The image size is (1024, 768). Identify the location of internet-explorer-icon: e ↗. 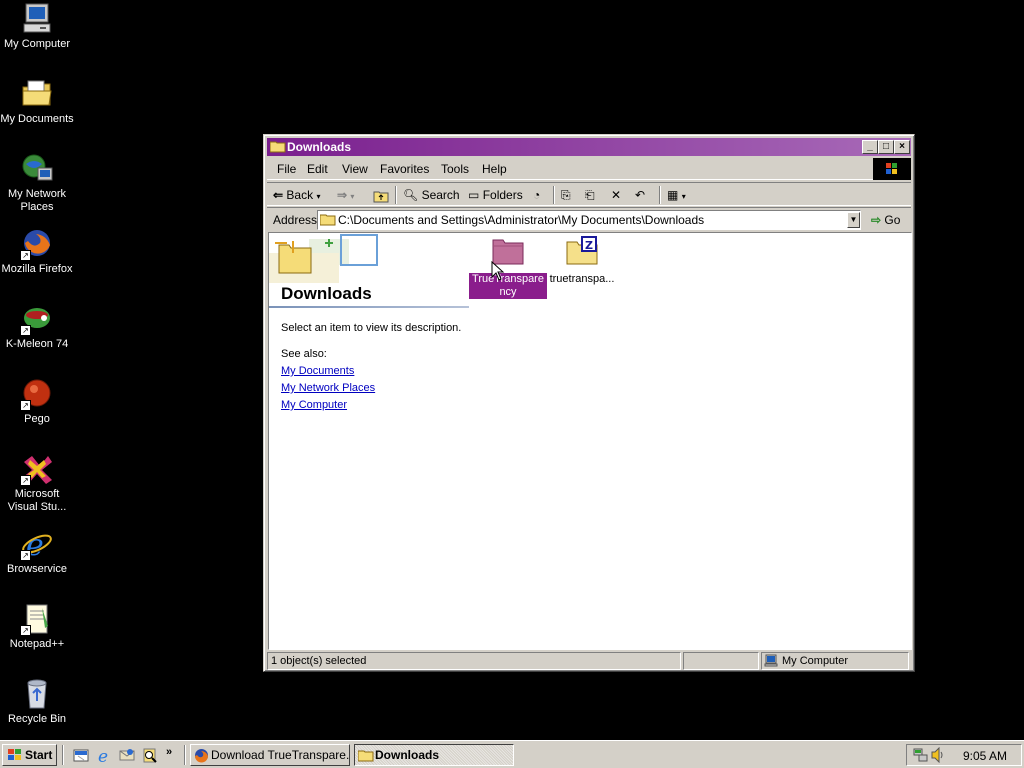
(37, 545).